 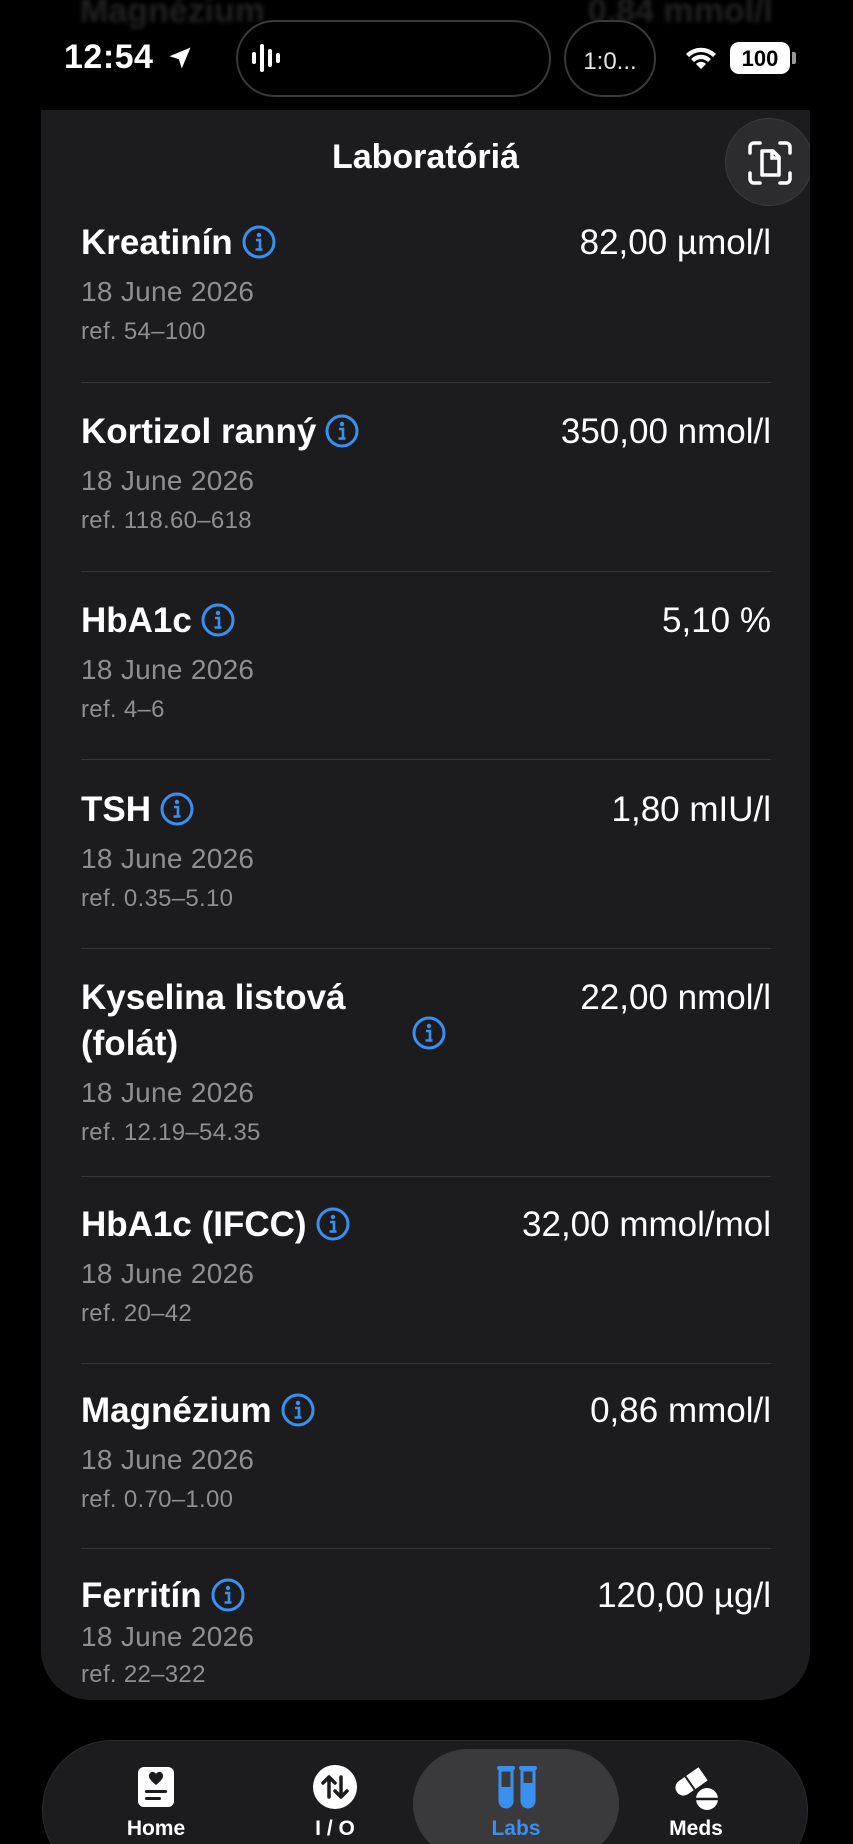 I want to click on tab-meds: Meds, so click(x=696, y=1792).